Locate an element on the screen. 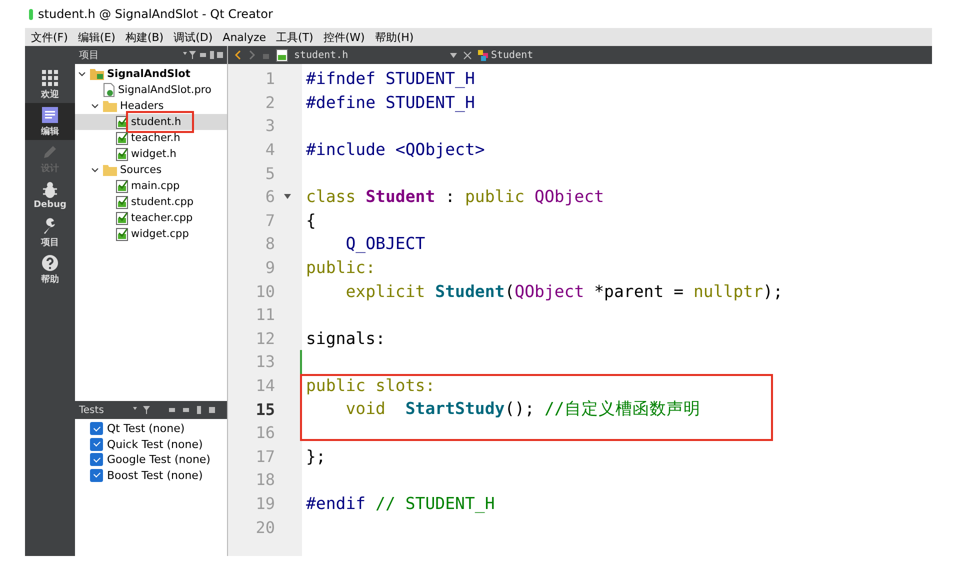 The image size is (963, 564). line-number: 15 is located at coordinates (264, 409).